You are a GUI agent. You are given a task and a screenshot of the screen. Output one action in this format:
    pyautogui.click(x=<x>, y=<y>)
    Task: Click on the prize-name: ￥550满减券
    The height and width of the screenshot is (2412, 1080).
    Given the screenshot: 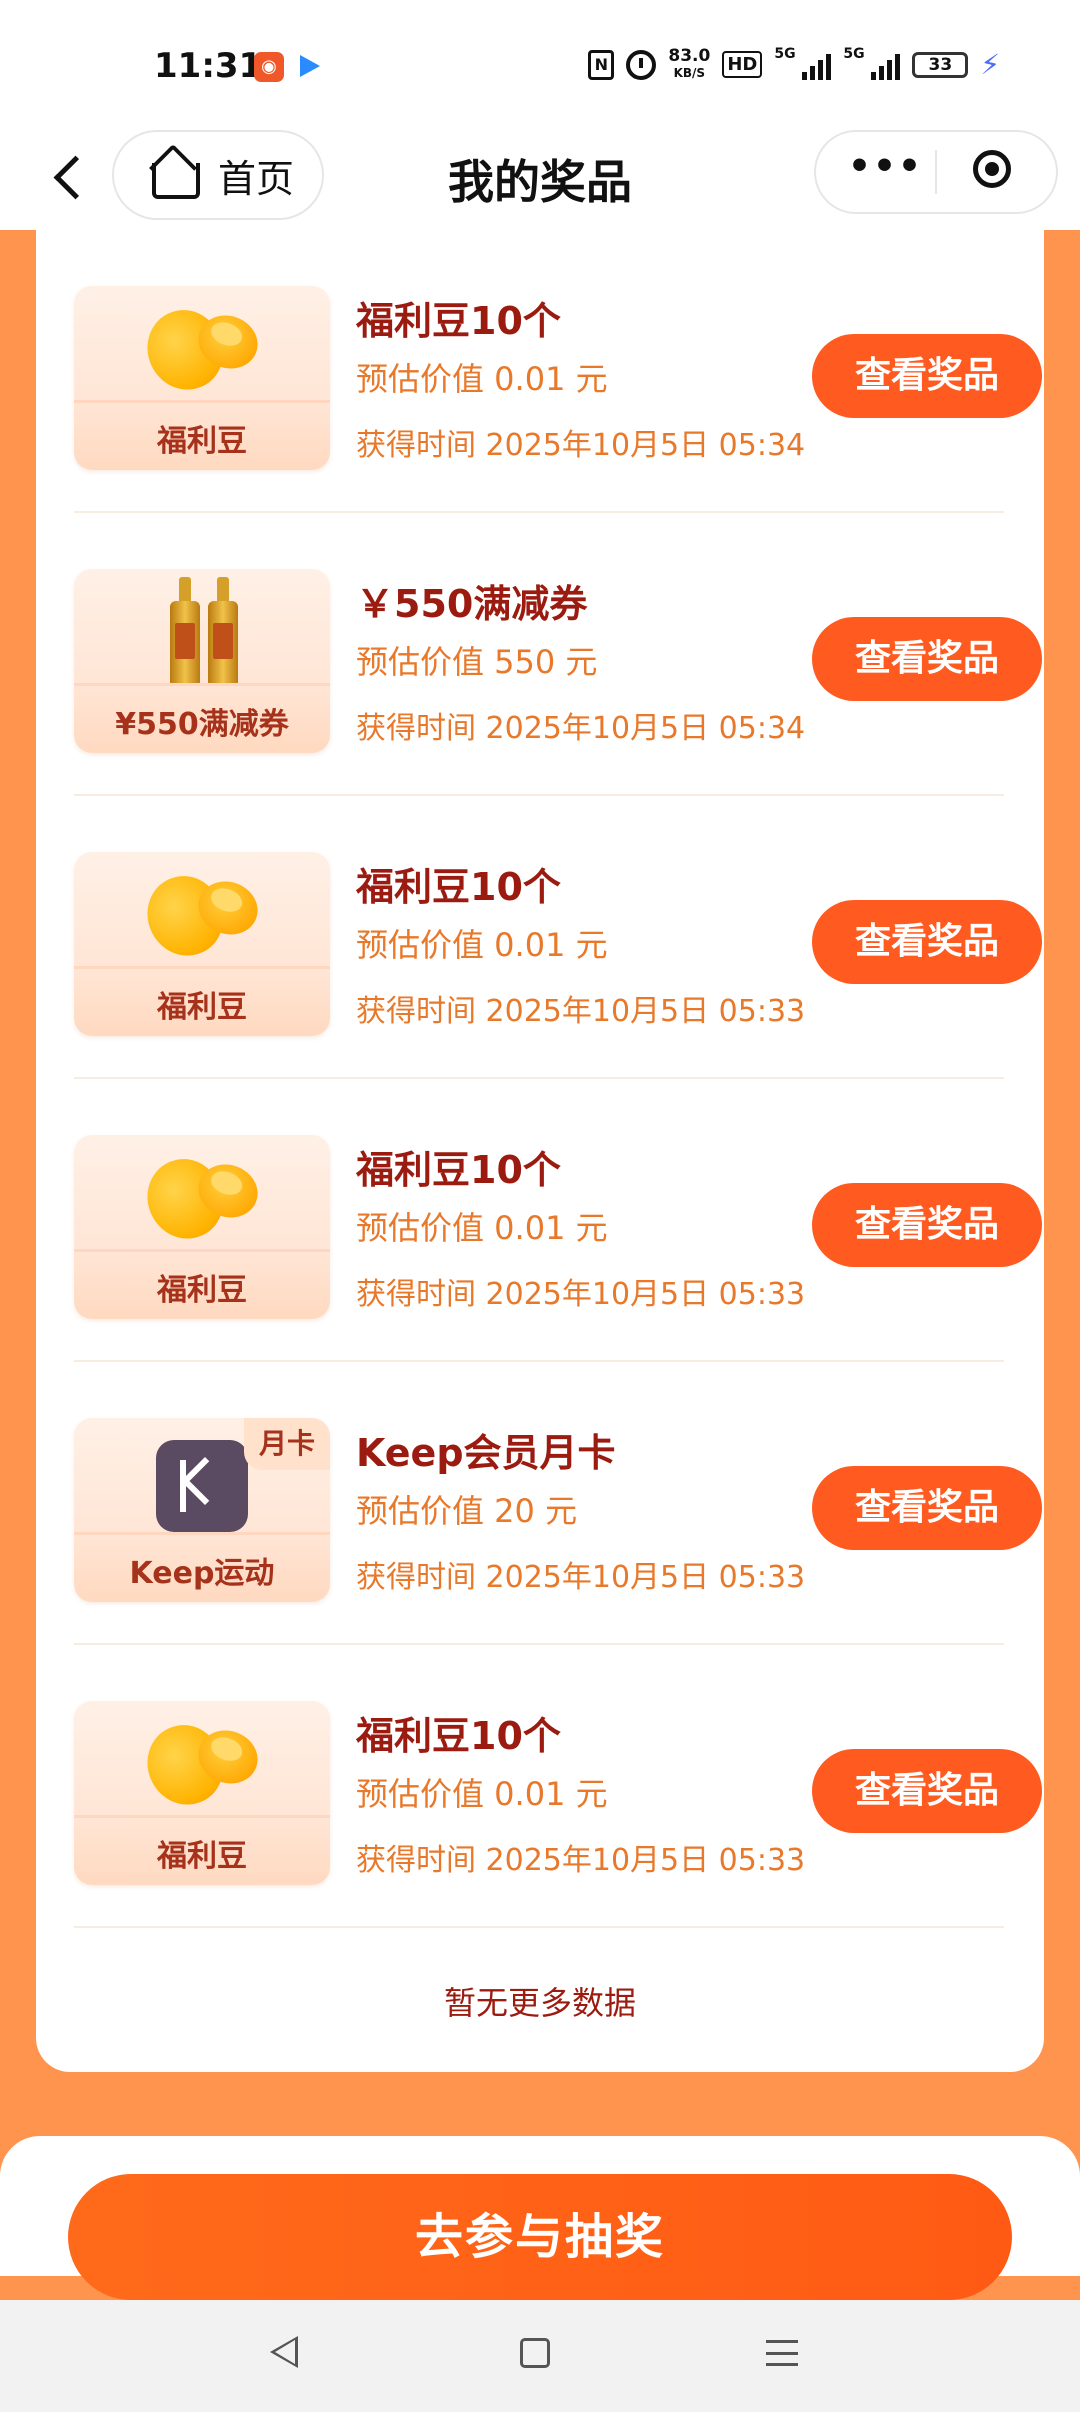 What is the action you would take?
    pyautogui.click(x=472, y=604)
    